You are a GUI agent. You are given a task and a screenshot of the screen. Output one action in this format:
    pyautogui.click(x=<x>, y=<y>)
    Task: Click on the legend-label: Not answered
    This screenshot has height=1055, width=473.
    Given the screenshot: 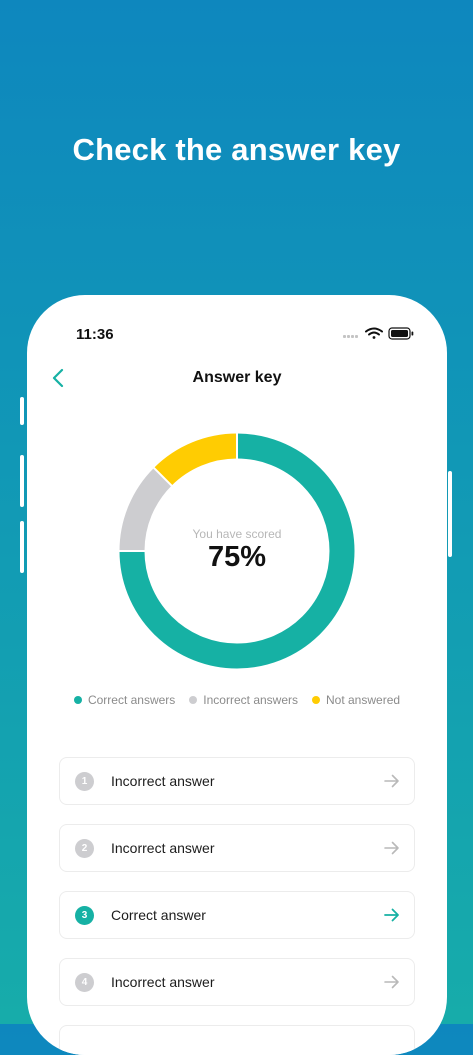 What is the action you would take?
    pyautogui.click(x=363, y=700)
    